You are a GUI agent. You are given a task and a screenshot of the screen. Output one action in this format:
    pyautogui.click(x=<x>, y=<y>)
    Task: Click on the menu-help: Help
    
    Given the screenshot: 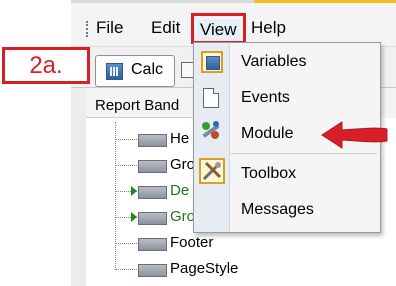 What is the action you would take?
    pyautogui.click(x=268, y=28)
    